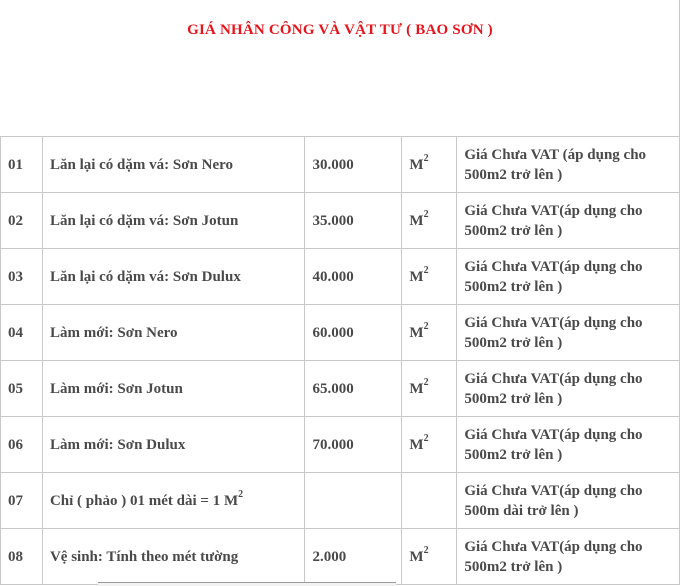  What do you see at coordinates (21, 332) in the screenshot?
I see `row-number: 04` at bounding box center [21, 332].